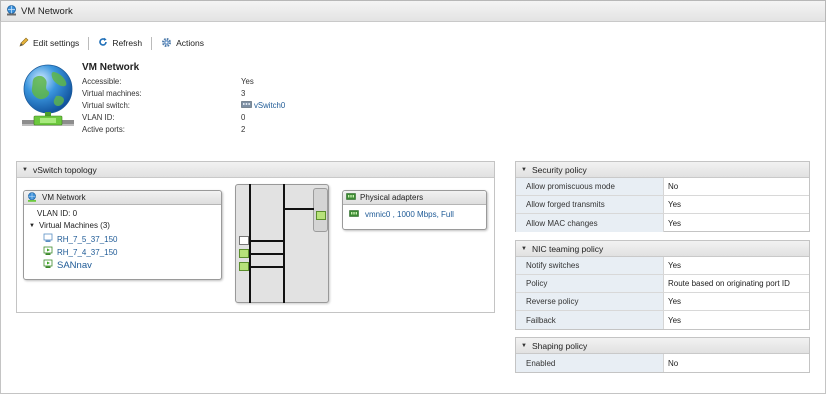 The width and height of the screenshot is (826, 394). What do you see at coordinates (247, 81) in the screenshot?
I see `accessible-value: Yes` at bounding box center [247, 81].